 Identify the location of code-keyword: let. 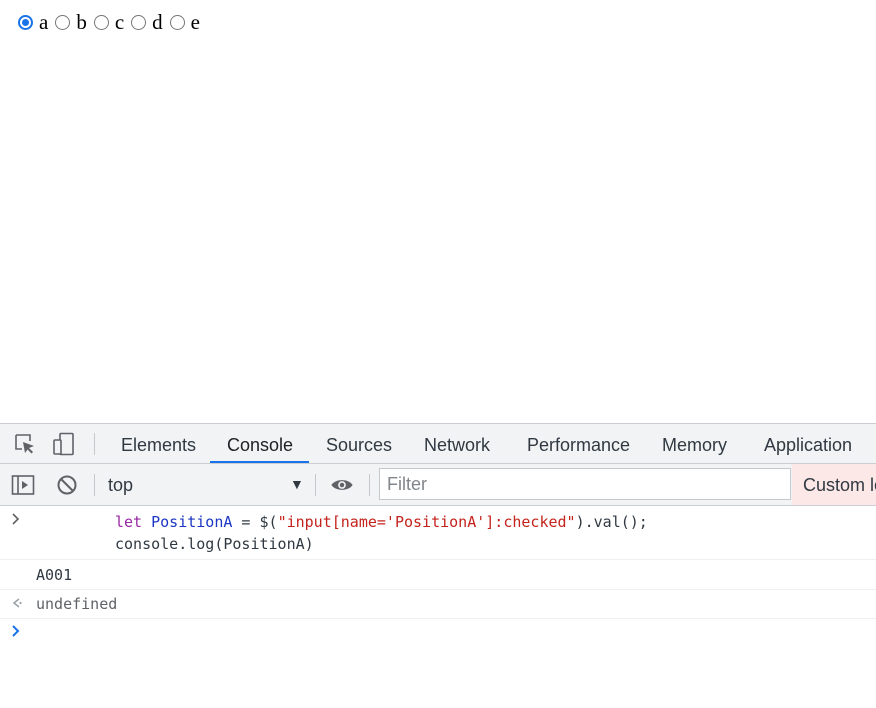
(129, 522).